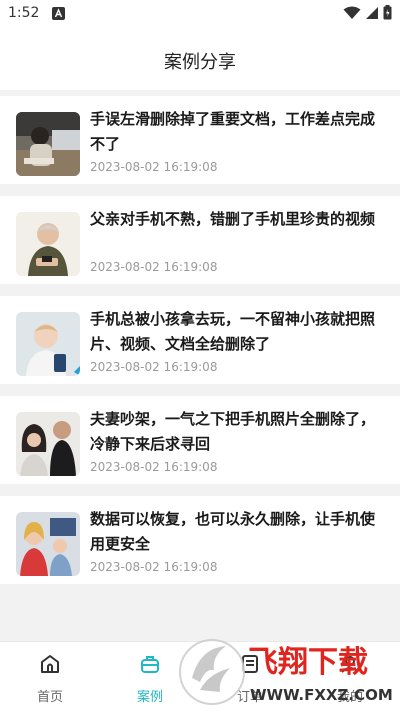 The height and width of the screenshot is (711, 400). I want to click on case-title: 手误左滑删除掉了重要文档，工作差点完成不了, so click(233, 131).